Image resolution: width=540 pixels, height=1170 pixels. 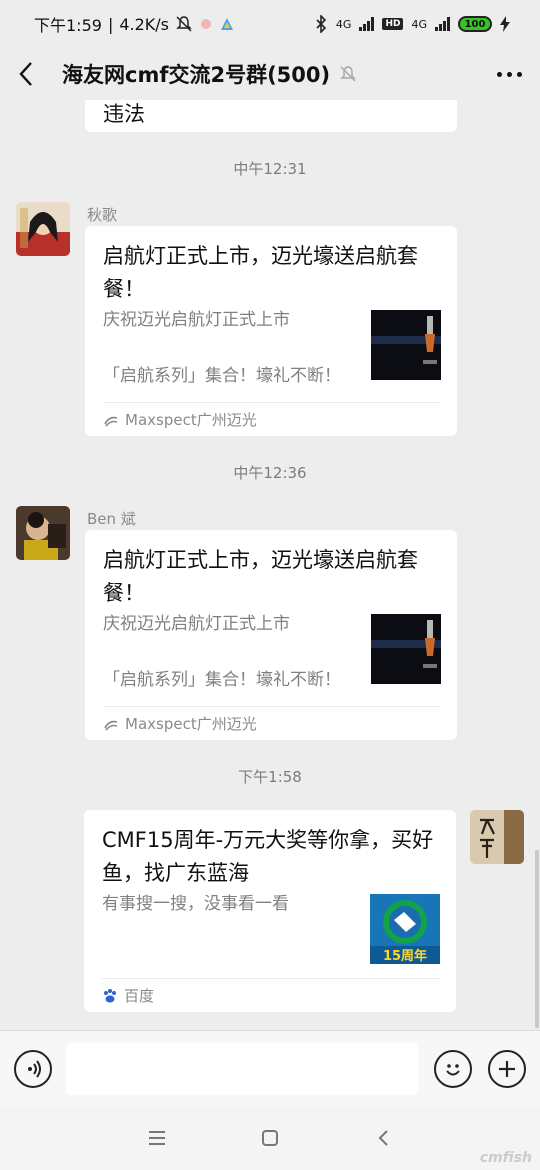 What do you see at coordinates (505, 24) in the screenshot?
I see `charging-icon` at bounding box center [505, 24].